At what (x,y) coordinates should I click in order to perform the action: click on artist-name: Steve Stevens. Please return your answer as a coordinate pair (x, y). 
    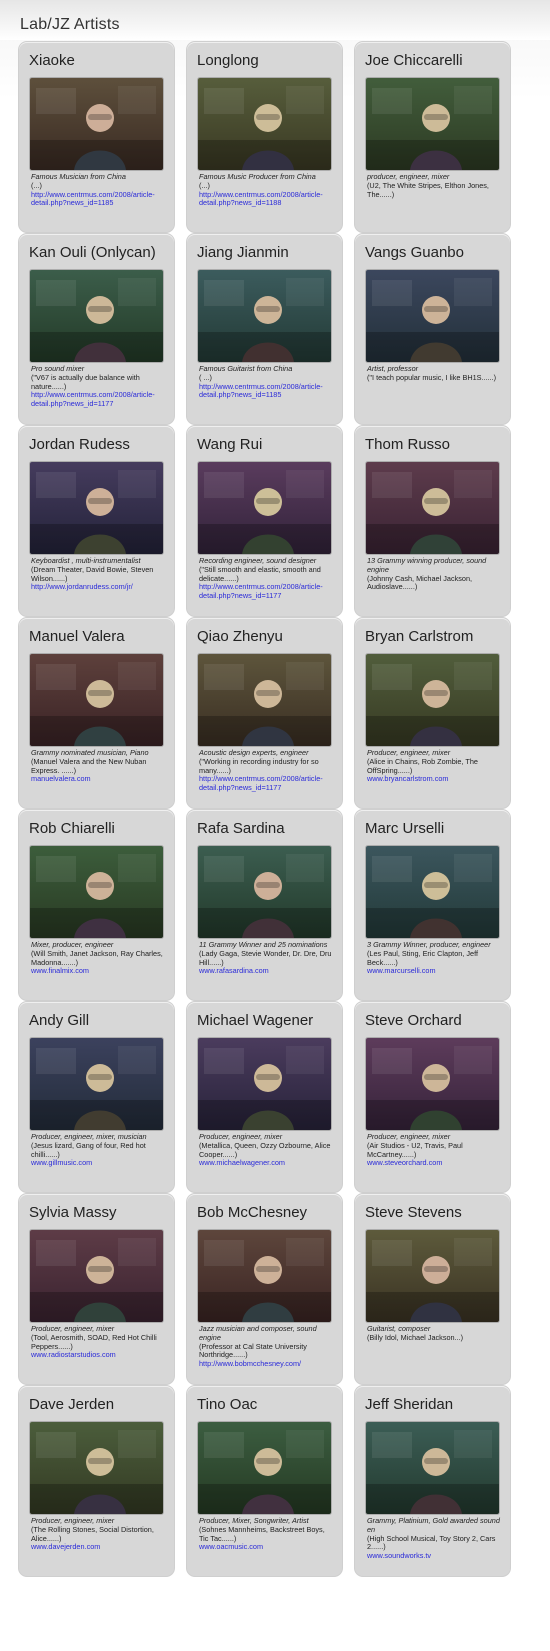
    Looking at the image, I should click on (413, 1212).